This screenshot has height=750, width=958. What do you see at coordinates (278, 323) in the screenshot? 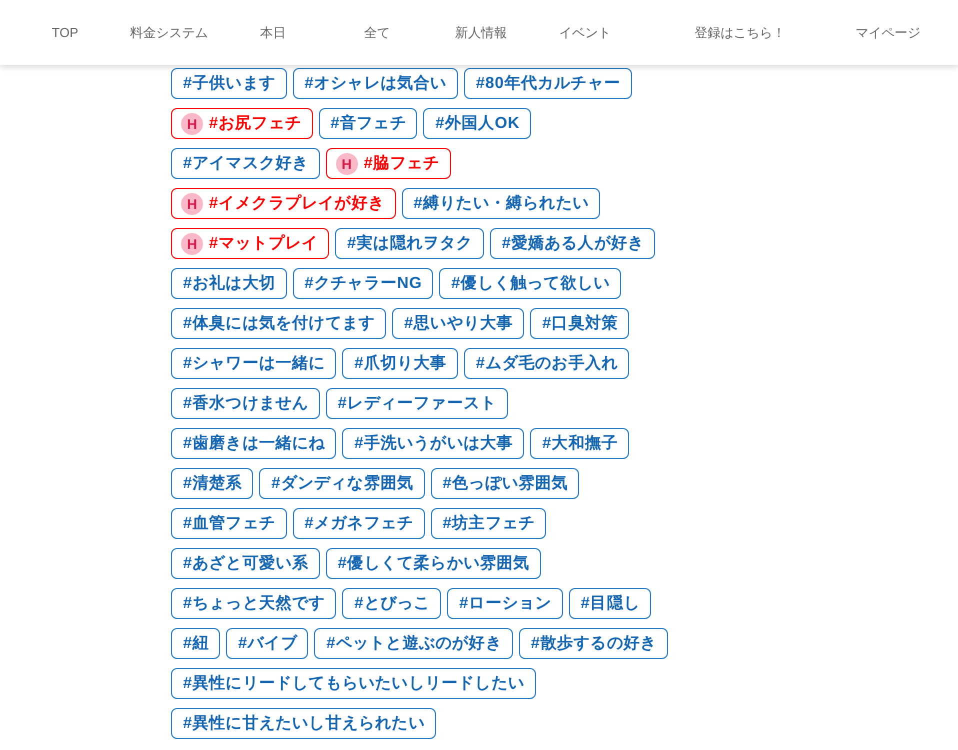
I see `tag-link: #体臭には気を付けてます` at bounding box center [278, 323].